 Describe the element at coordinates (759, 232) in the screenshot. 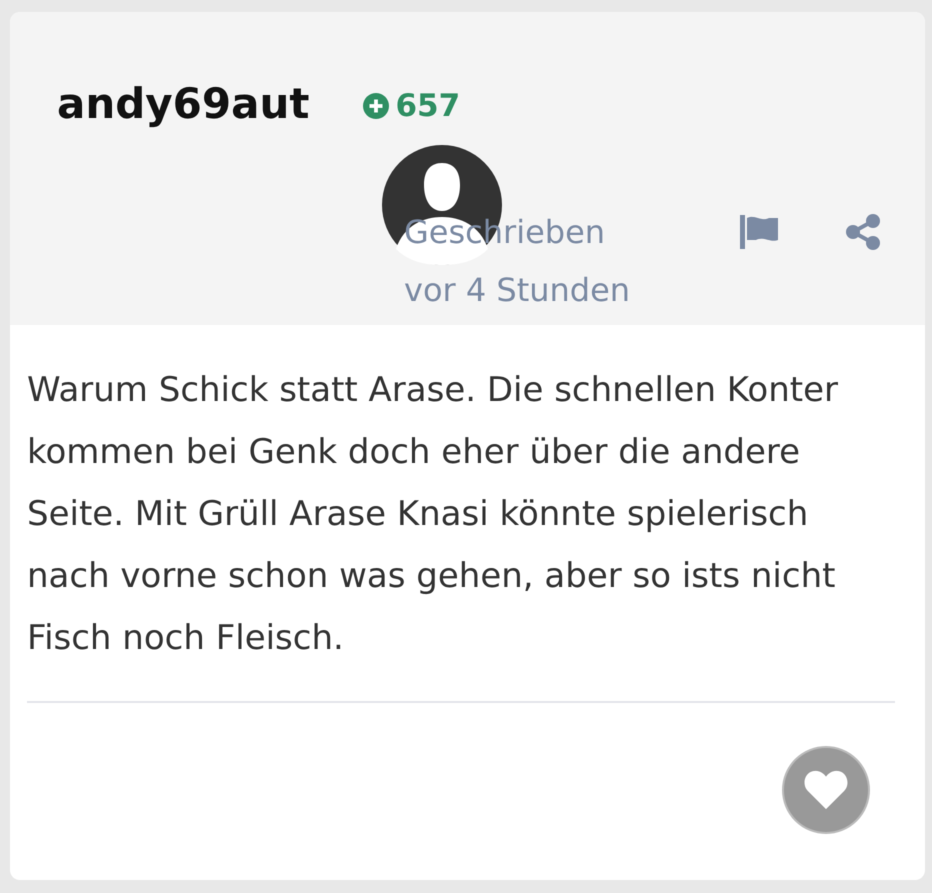

I see `flag-icon` at that location.